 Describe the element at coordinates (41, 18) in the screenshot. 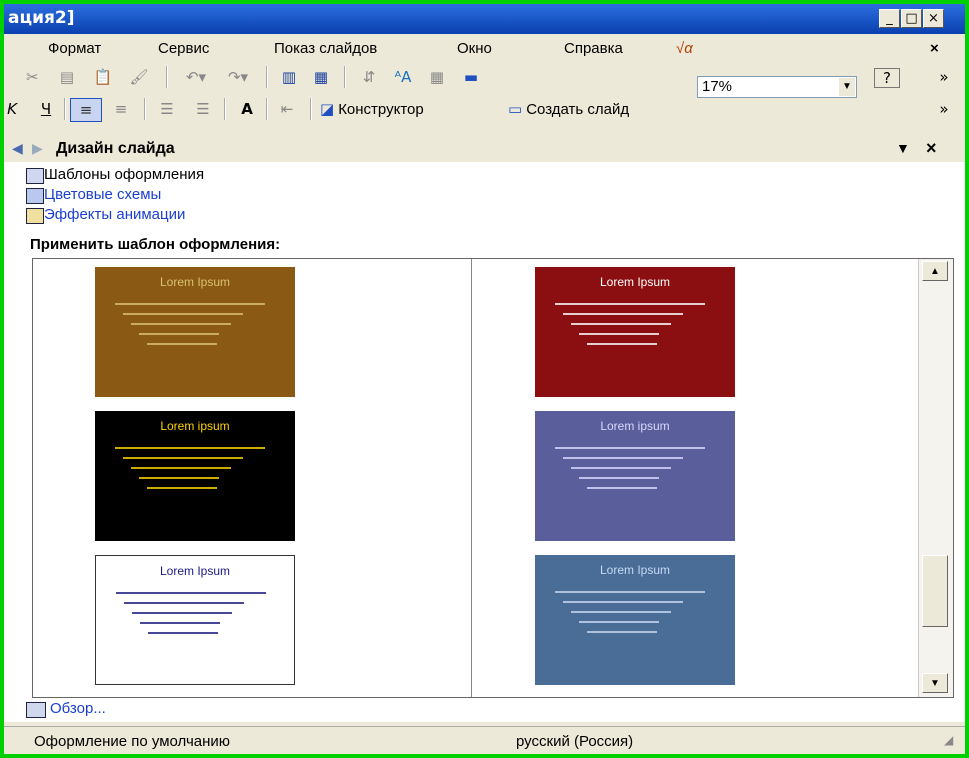

I see `window-title: ация2]` at that location.